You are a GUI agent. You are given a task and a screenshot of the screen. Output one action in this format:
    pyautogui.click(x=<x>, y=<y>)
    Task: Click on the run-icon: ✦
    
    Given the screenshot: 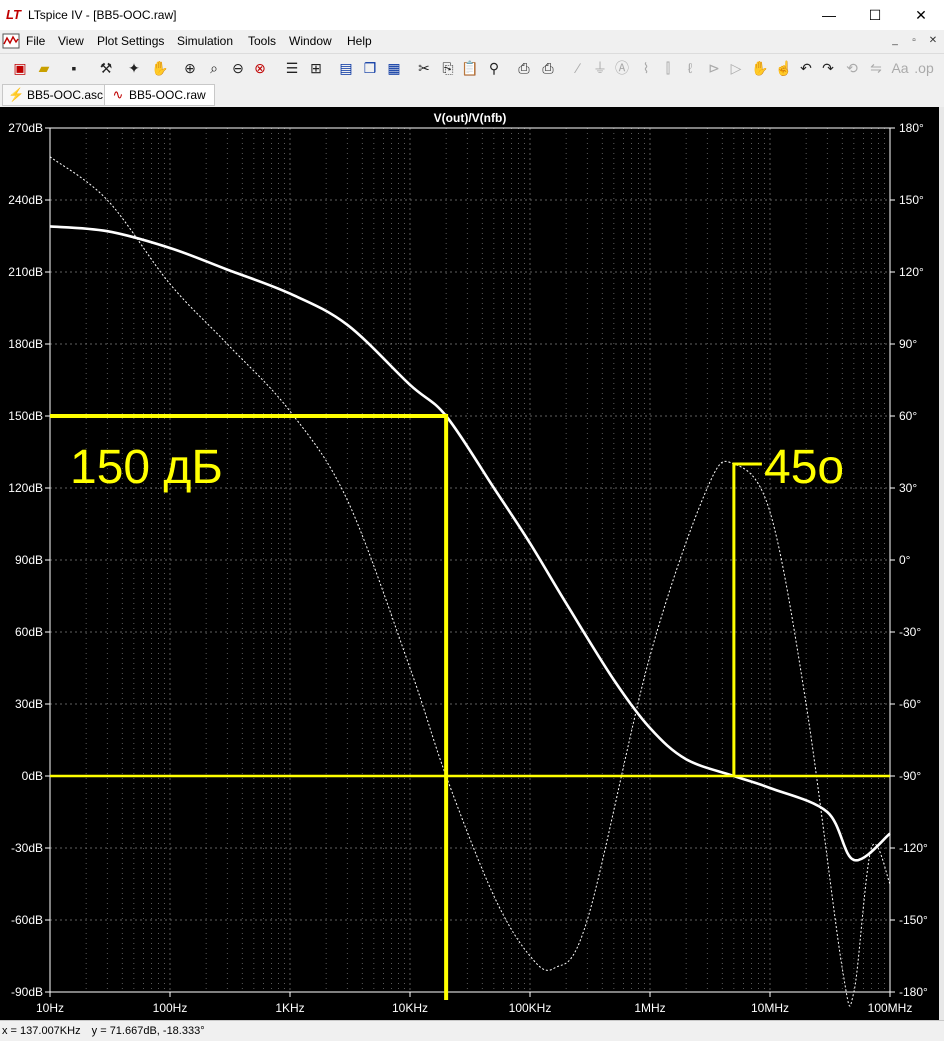 What is the action you would take?
    pyautogui.click(x=134, y=68)
    